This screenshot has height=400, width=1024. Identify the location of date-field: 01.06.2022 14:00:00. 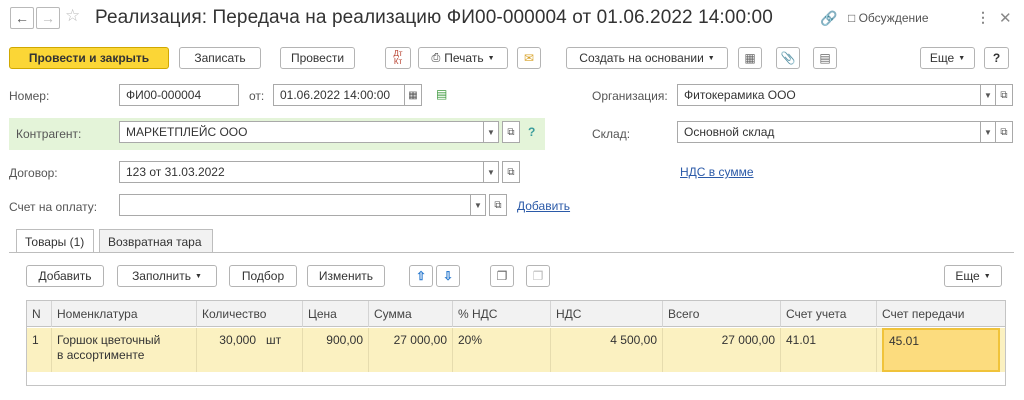
(339, 95).